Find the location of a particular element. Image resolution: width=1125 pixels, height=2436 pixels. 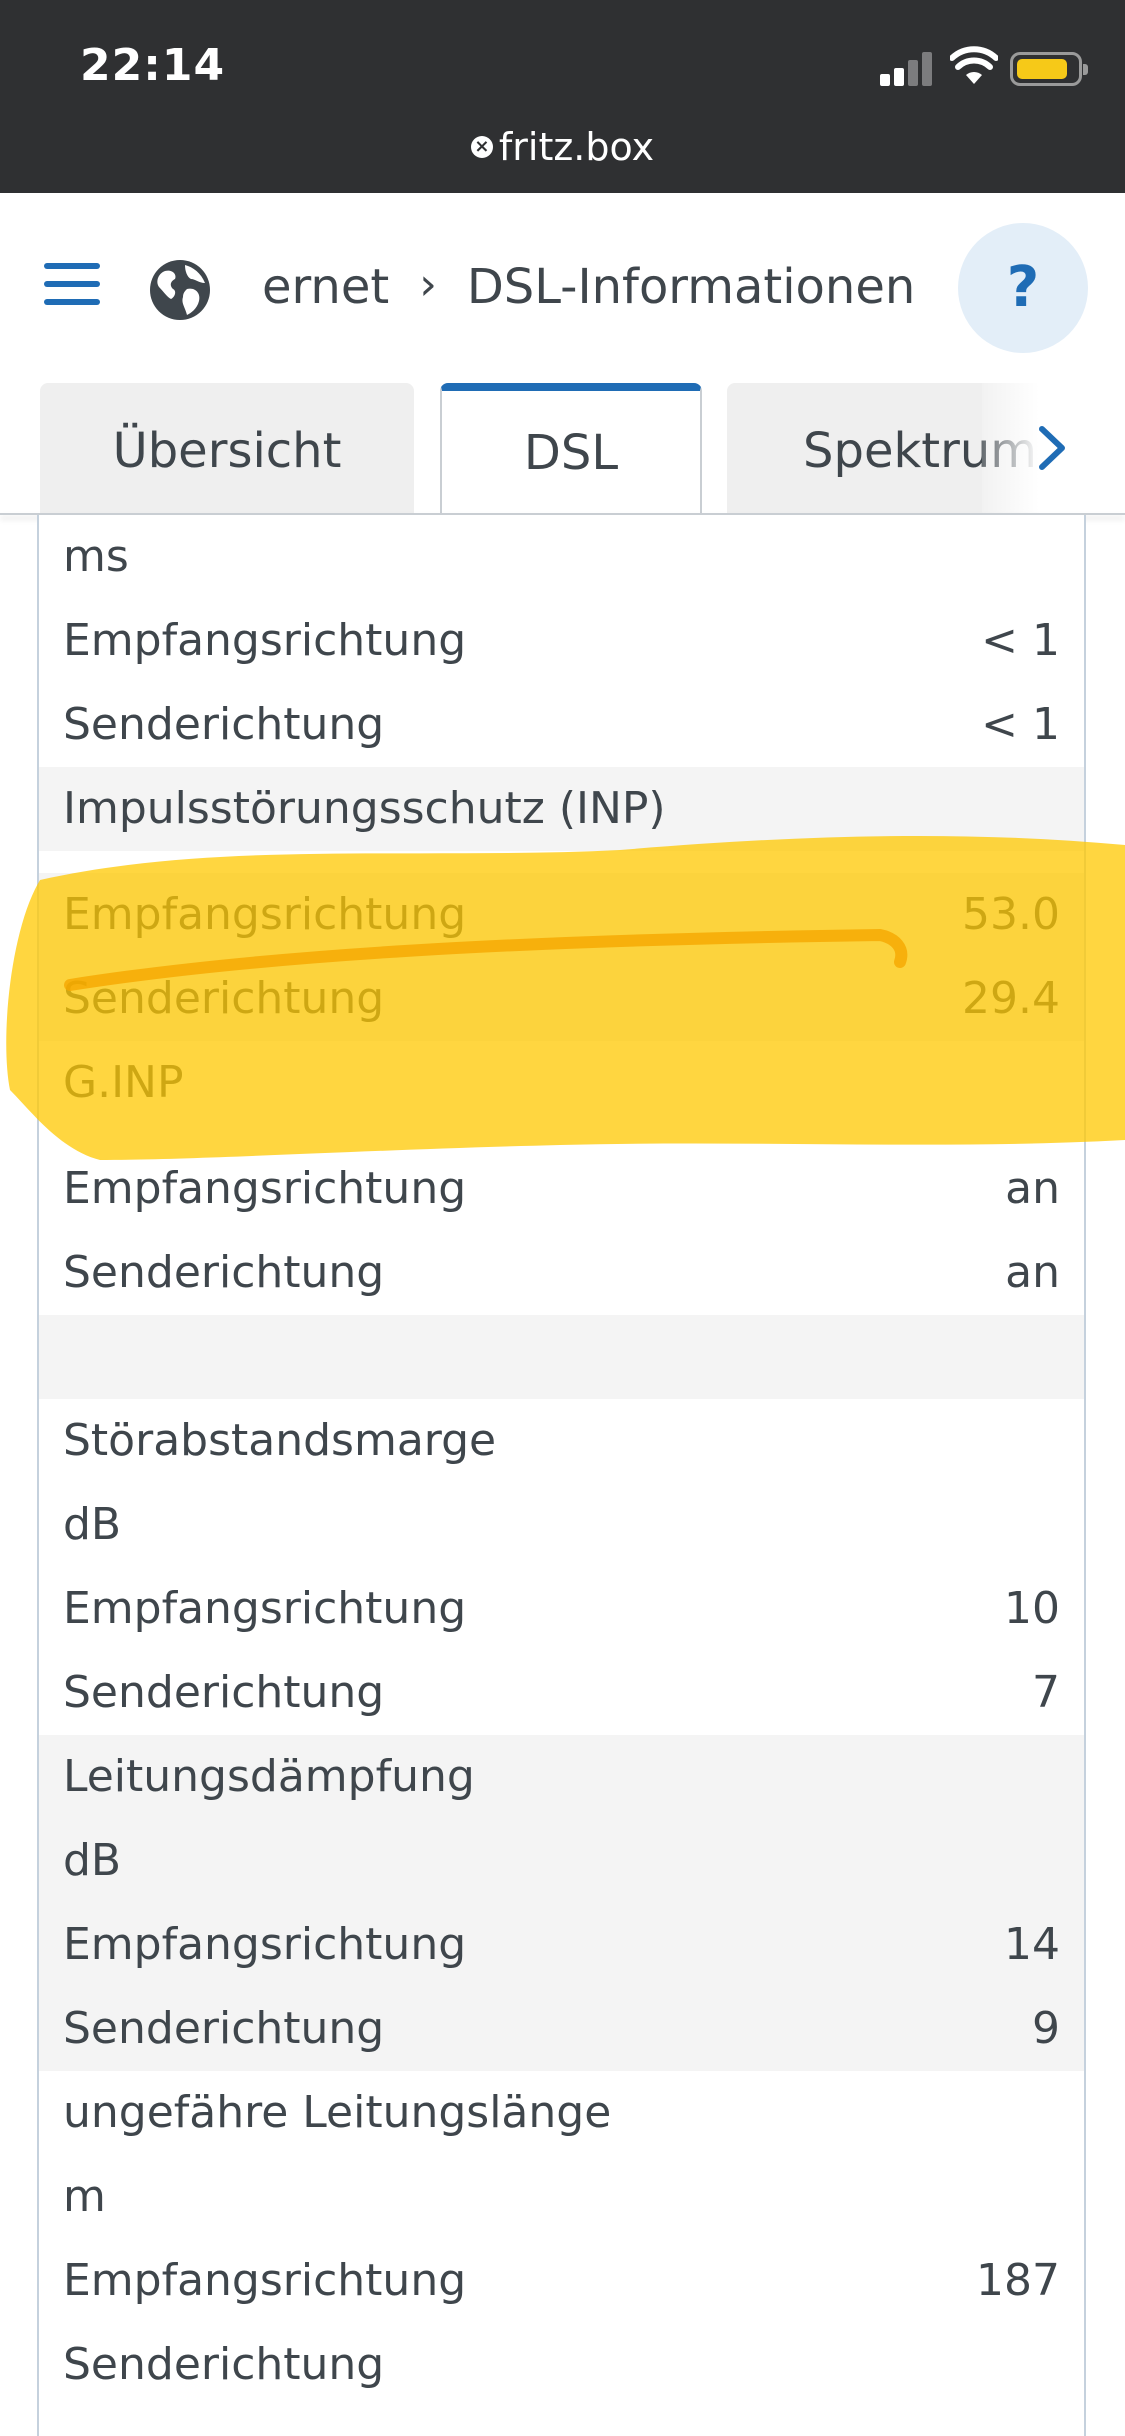

tab-uebersicht: Übersicht is located at coordinates (227, 449).